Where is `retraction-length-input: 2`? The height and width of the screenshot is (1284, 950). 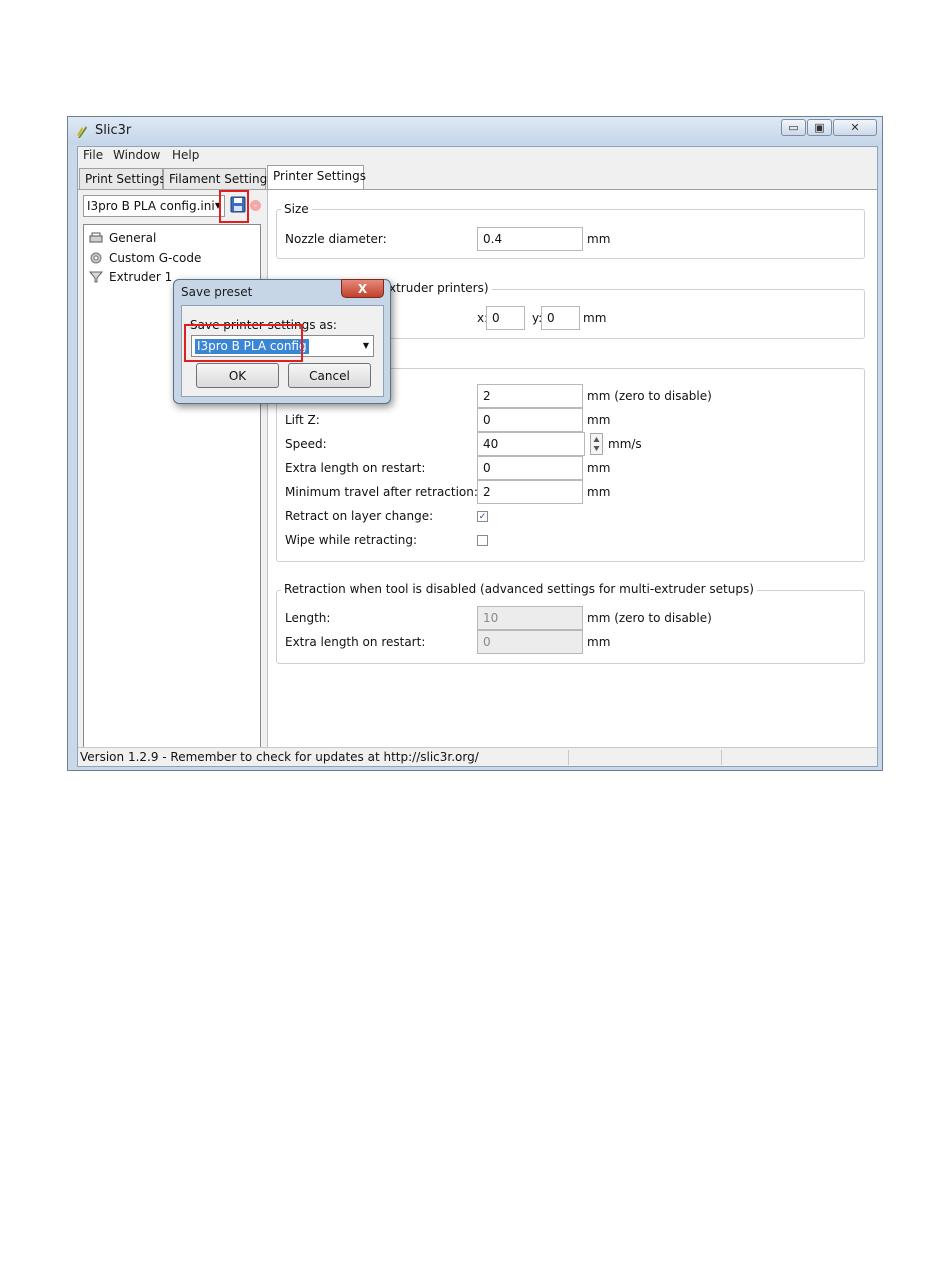 retraction-length-input: 2 is located at coordinates (530, 396).